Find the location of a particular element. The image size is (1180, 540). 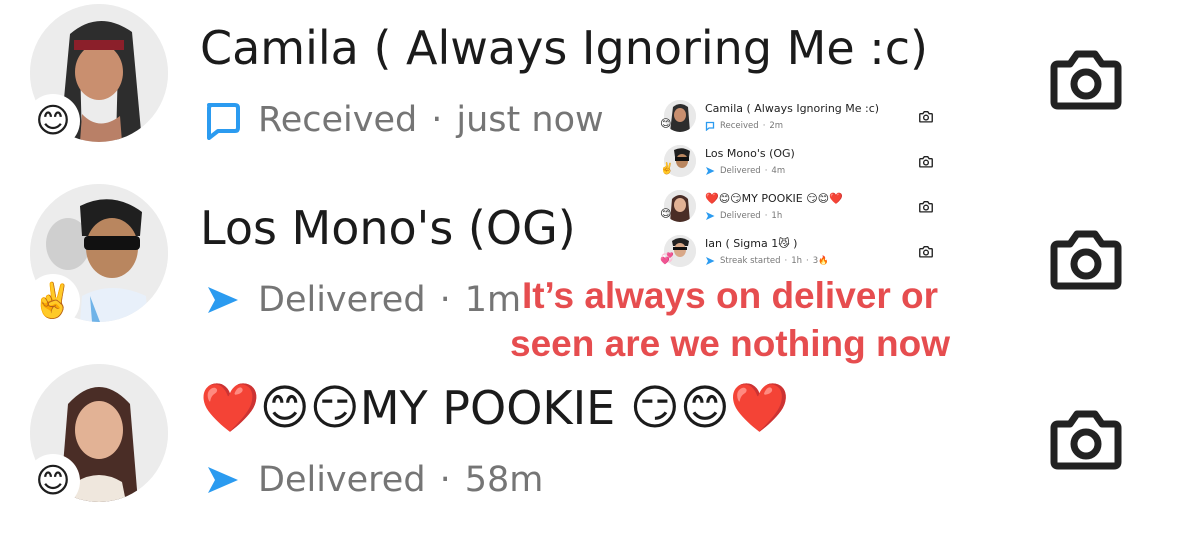

inset-chat-row: 😊 ❤️😊😏MY POOKIE 😏😊❤️ Delivered · 1h is located at coordinates (802, 206).